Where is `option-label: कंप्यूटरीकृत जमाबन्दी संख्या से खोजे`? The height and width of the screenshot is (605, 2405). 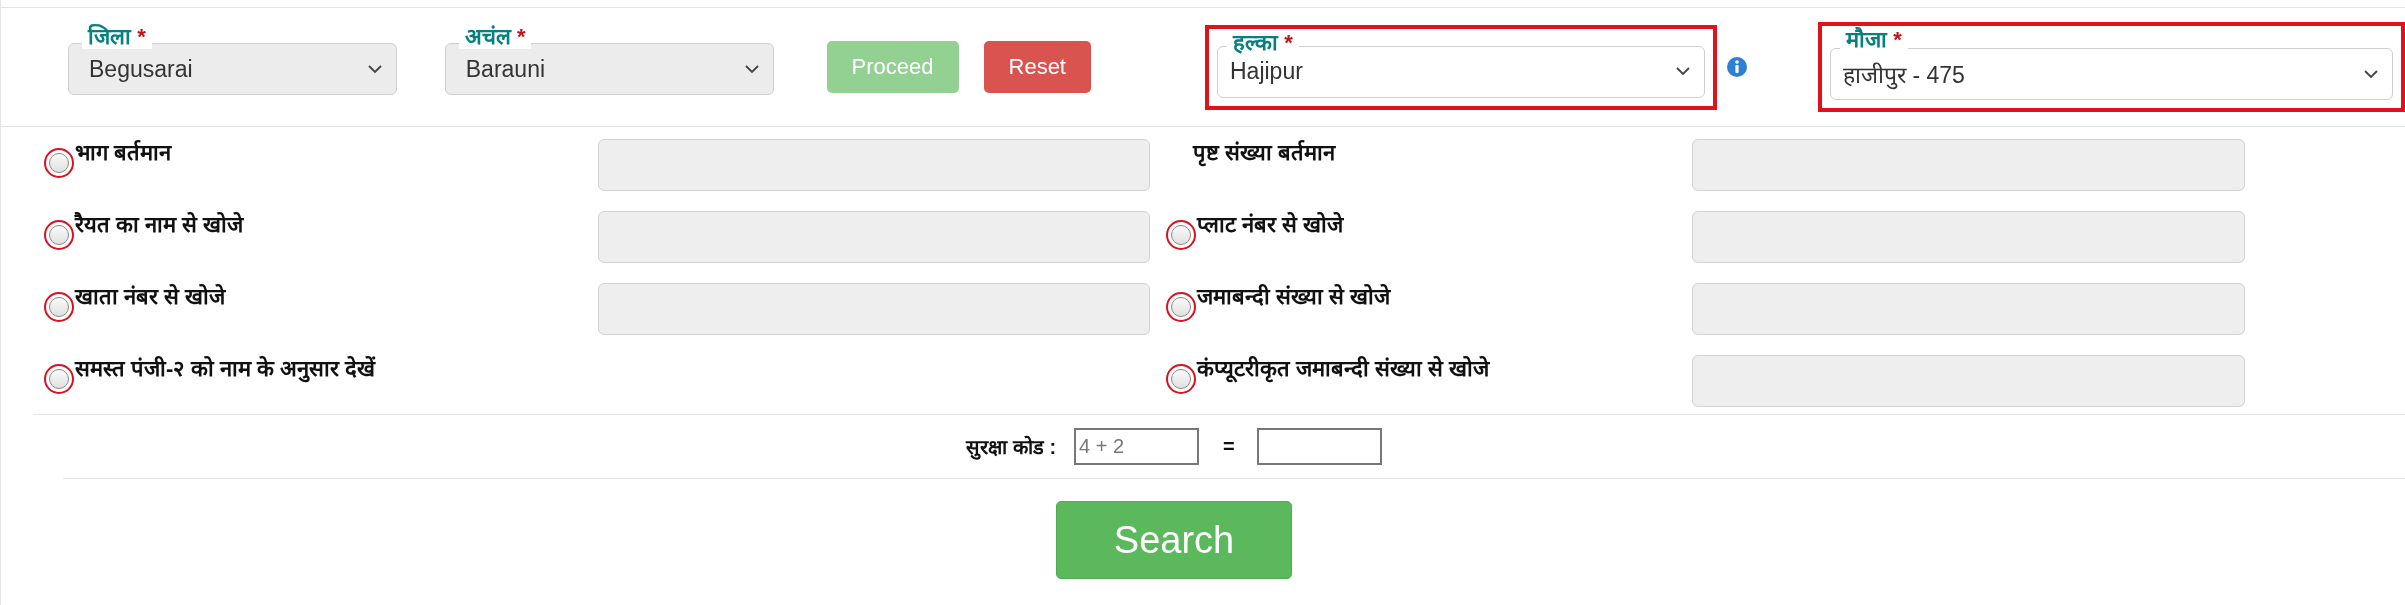 option-label: कंप्यूटरीकृत जमाबन्दी संख्या से खोजे is located at coordinates (1343, 369).